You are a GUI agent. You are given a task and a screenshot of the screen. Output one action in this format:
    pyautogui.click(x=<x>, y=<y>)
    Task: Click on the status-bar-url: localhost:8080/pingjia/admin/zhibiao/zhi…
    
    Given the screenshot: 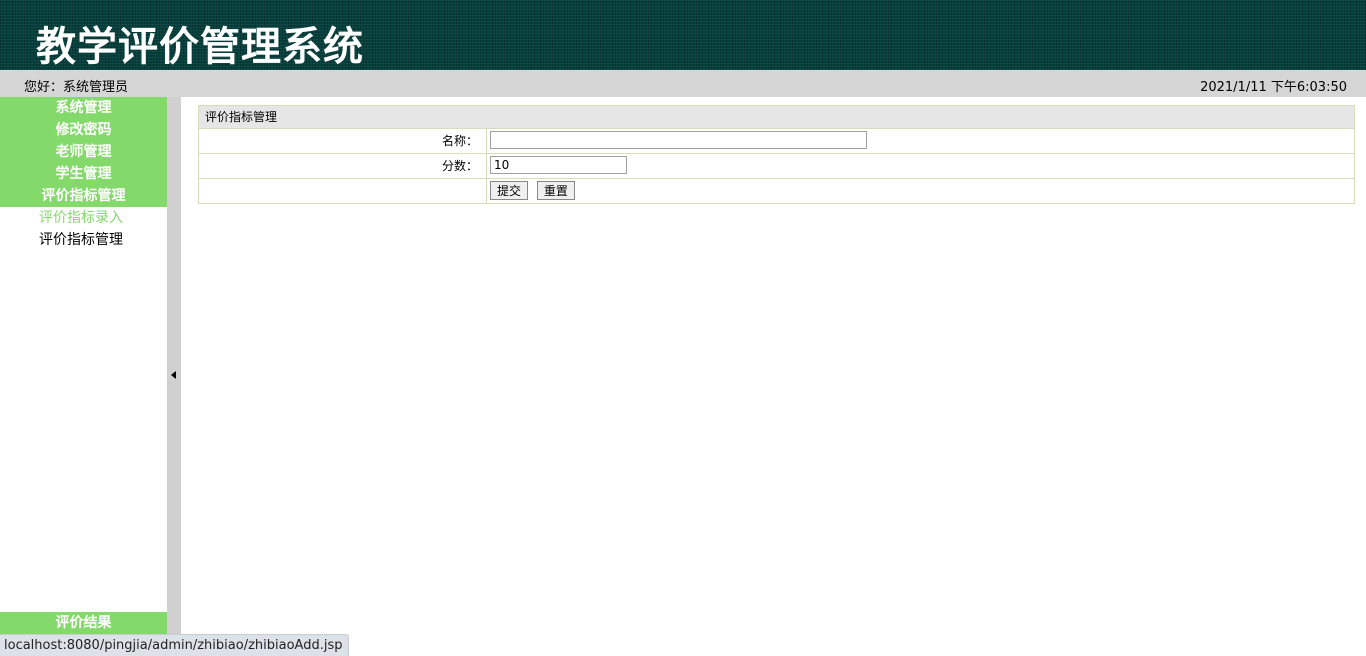 What is the action you would take?
    pyautogui.click(x=175, y=645)
    